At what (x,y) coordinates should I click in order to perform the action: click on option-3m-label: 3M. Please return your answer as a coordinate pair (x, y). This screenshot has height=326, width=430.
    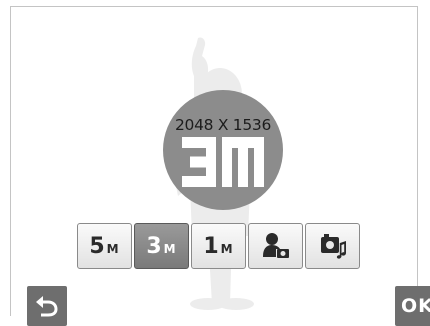
    Looking at the image, I should click on (161, 246).